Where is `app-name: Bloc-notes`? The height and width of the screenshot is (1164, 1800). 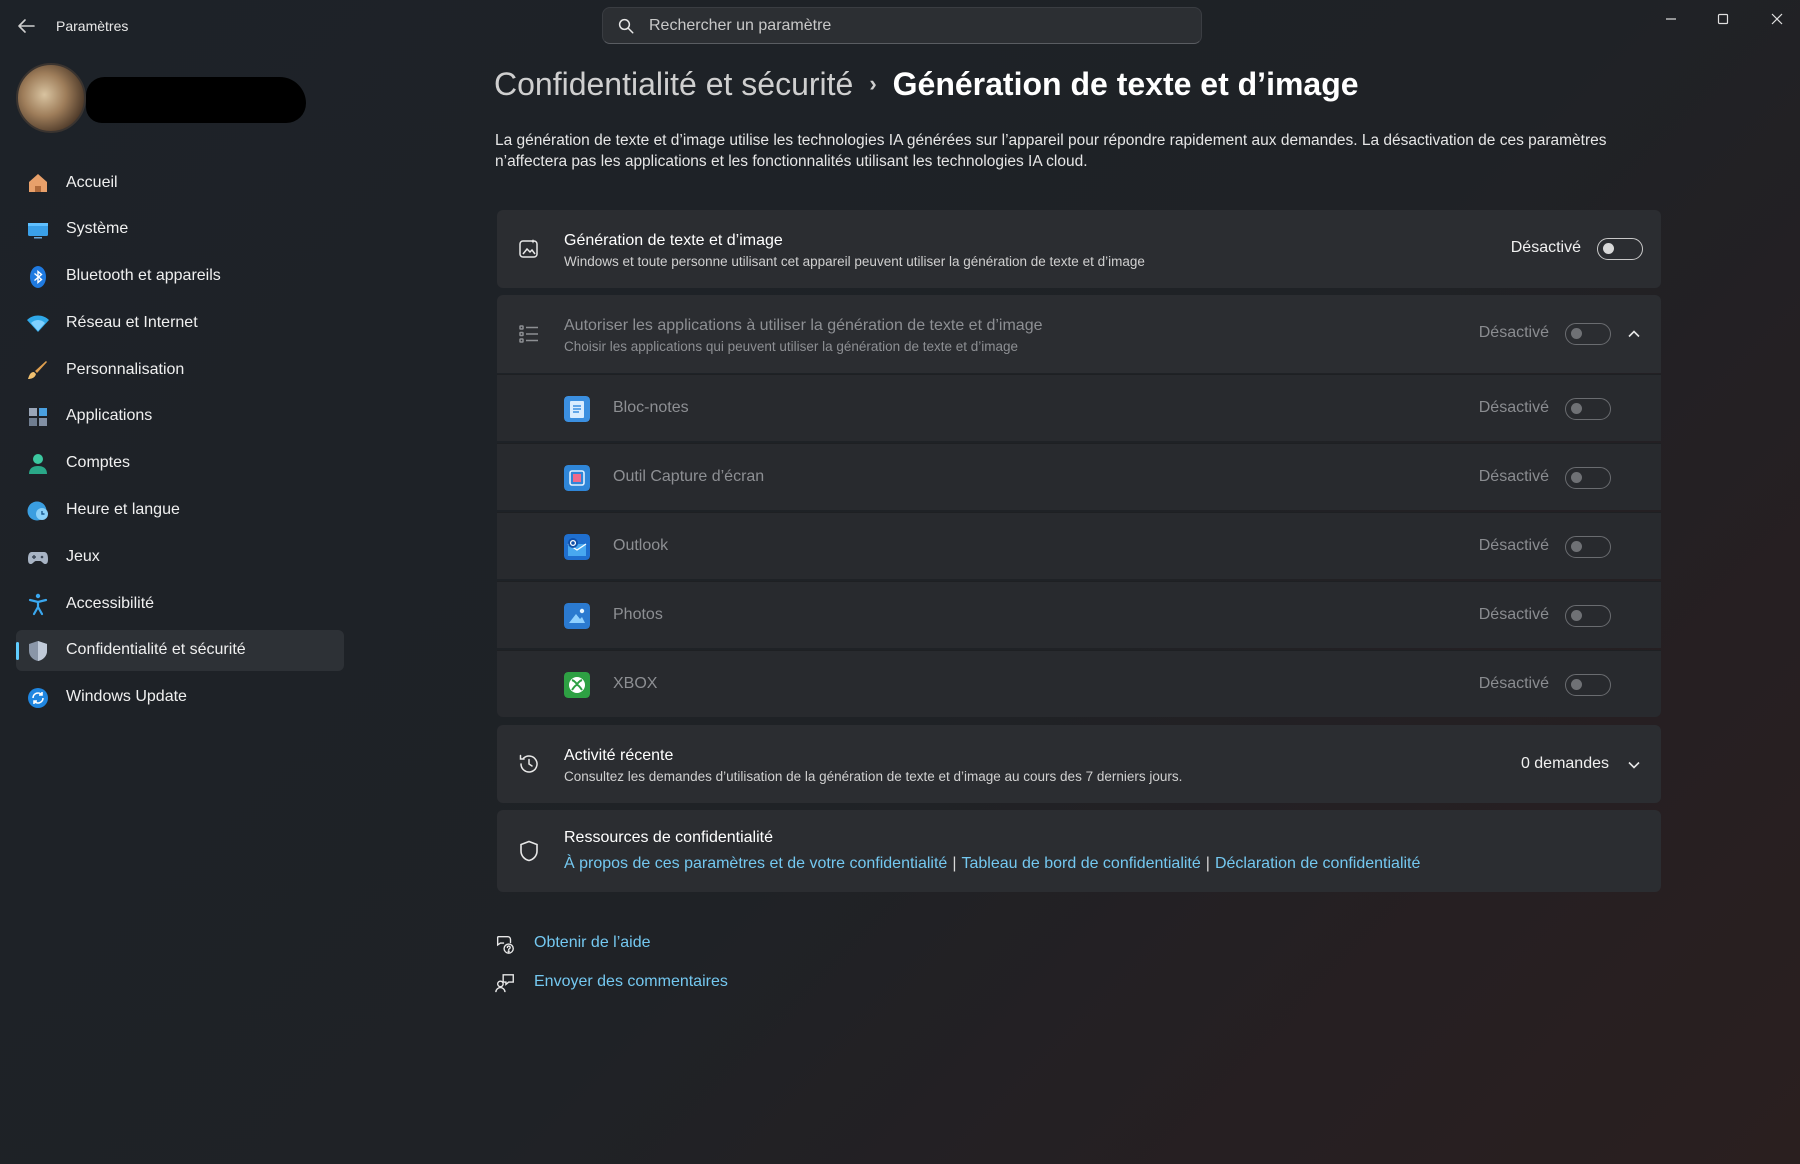
app-name: Bloc-notes is located at coordinates (651, 407).